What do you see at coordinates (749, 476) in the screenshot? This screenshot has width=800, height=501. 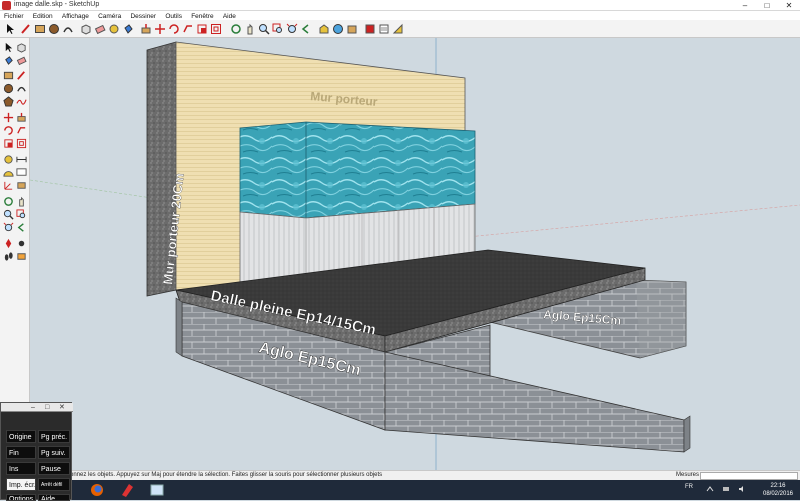 I see `measures-input` at bounding box center [749, 476].